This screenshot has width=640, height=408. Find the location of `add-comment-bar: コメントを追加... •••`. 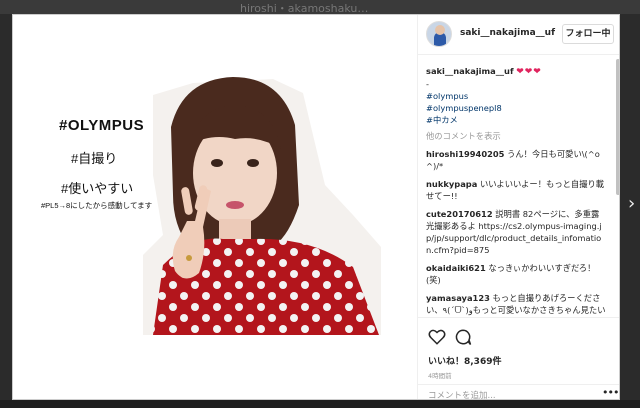

add-comment-bar: コメントを追加... ••• is located at coordinates (518, 391).